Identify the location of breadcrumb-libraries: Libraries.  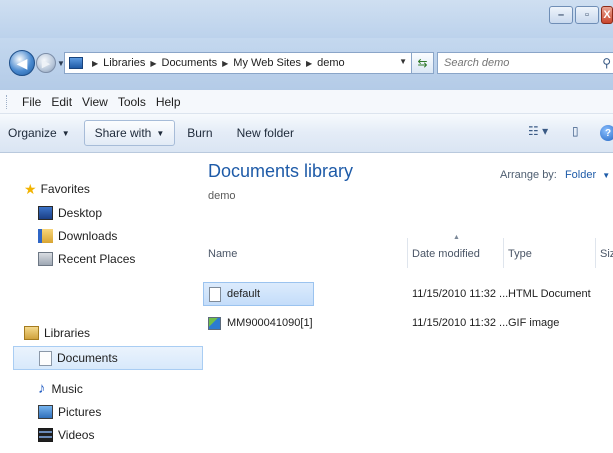
(124, 63).